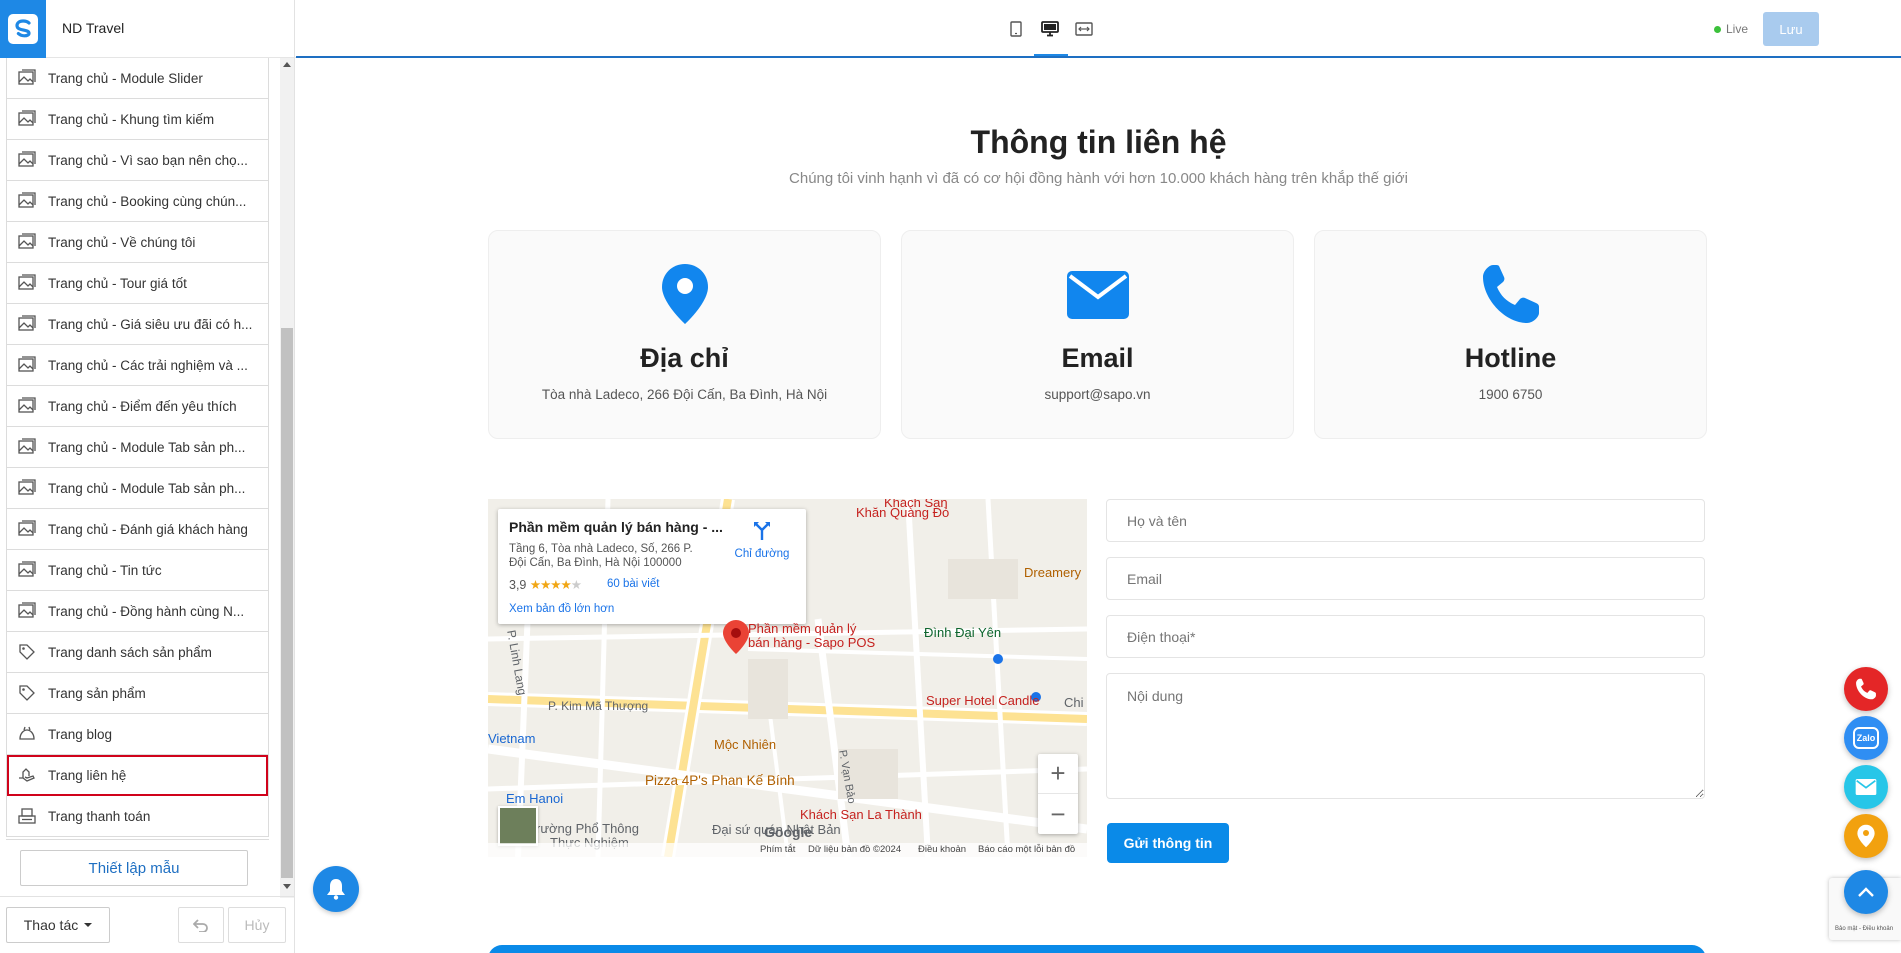  I want to click on sidebar-item-label: Trang chủ - Tour giá tốt, so click(117, 283).